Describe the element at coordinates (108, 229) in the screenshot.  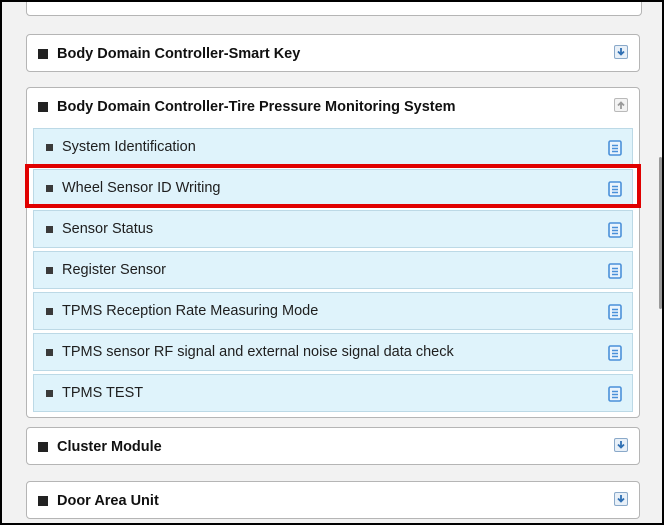
I see `item-label: Sensor Status` at that location.